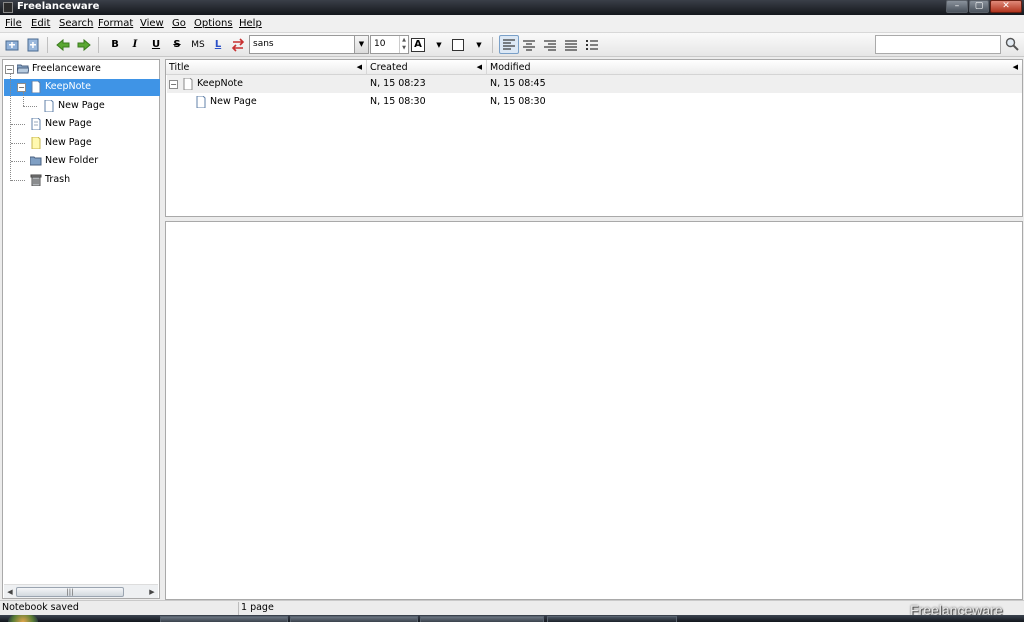 Image resolution: width=1024 pixels, height=622 pixels. Describe the element at coordinates (12, 45) in the screenshot. I see `new-notebook-icon` at that location.